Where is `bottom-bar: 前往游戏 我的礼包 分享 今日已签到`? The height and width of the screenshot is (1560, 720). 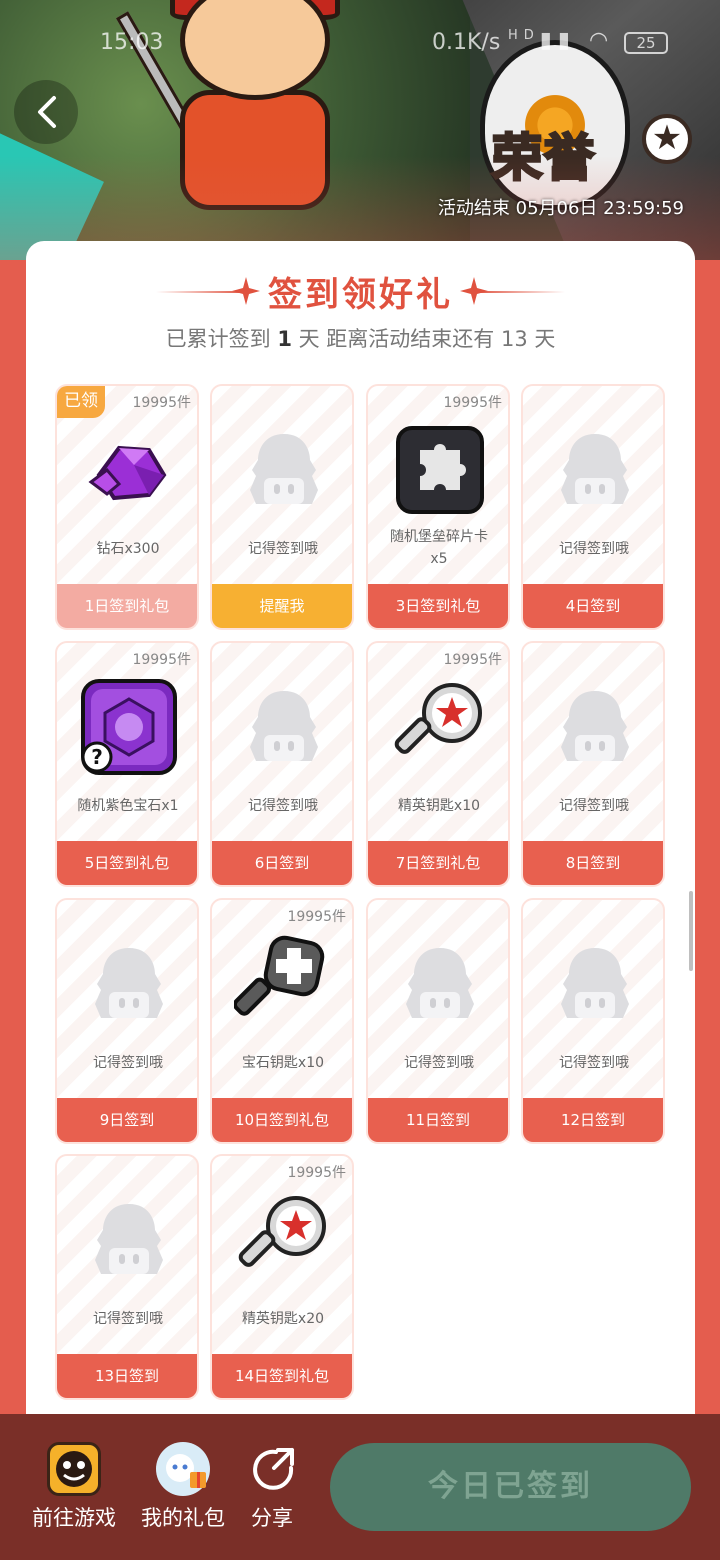
bottom-bar: 前往游戏 我的礼包 分享 今日已签到 is located at coordinates (360, 1487).